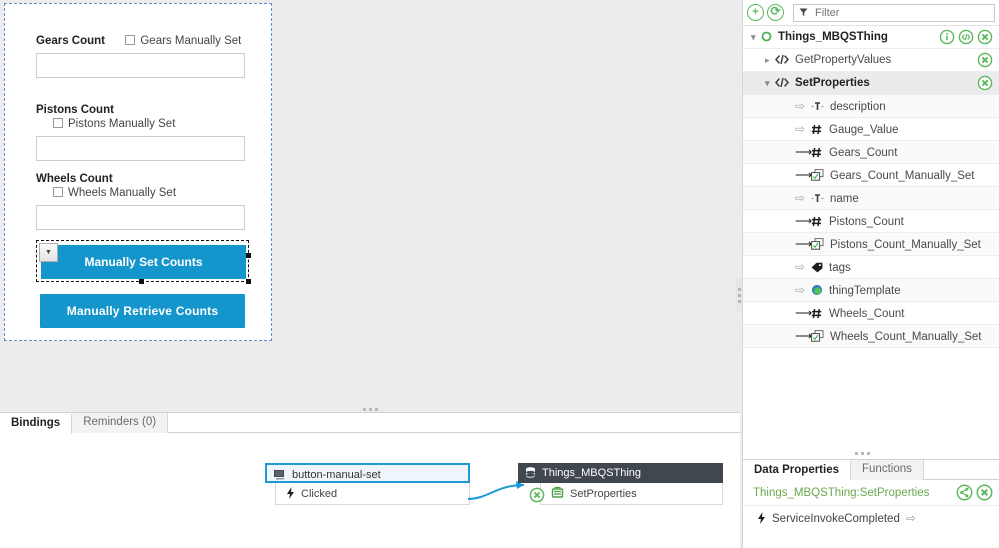 The image size is (999, 548). I want to click on gears-manually-set-label: Gears Manually Set, so click(191, 41).